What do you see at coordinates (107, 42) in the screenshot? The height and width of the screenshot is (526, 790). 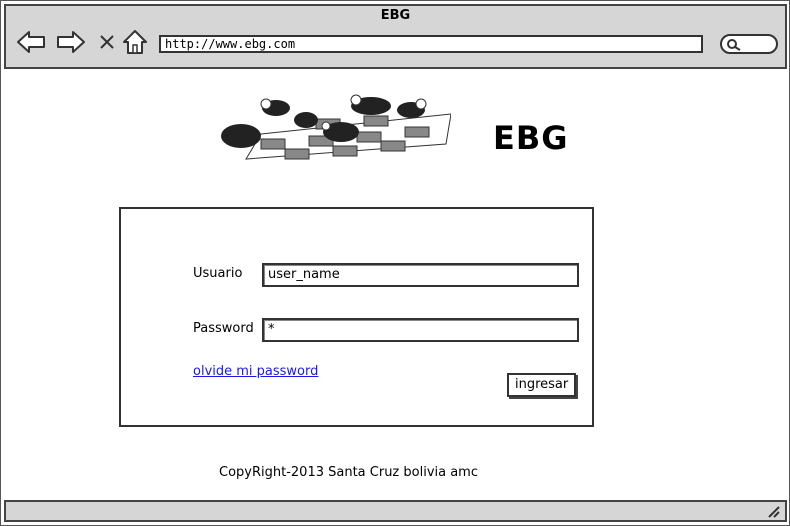 I see `close-x-icon` at bounding box center [107, 42].